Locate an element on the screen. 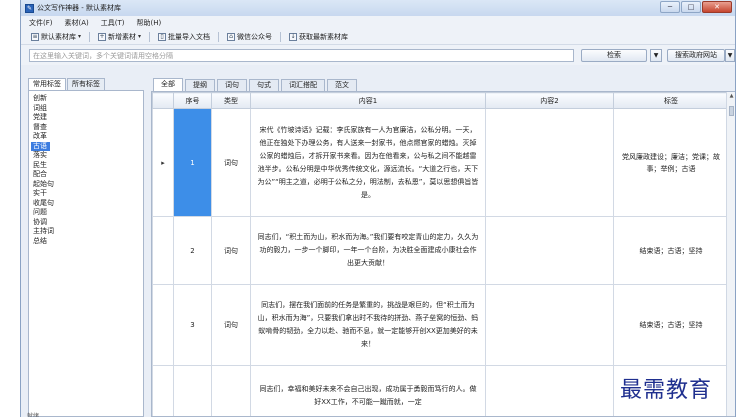 This screenshot has width=741, height=417. search-dropdown-button: ▼ is located at coordinates (656, 55).